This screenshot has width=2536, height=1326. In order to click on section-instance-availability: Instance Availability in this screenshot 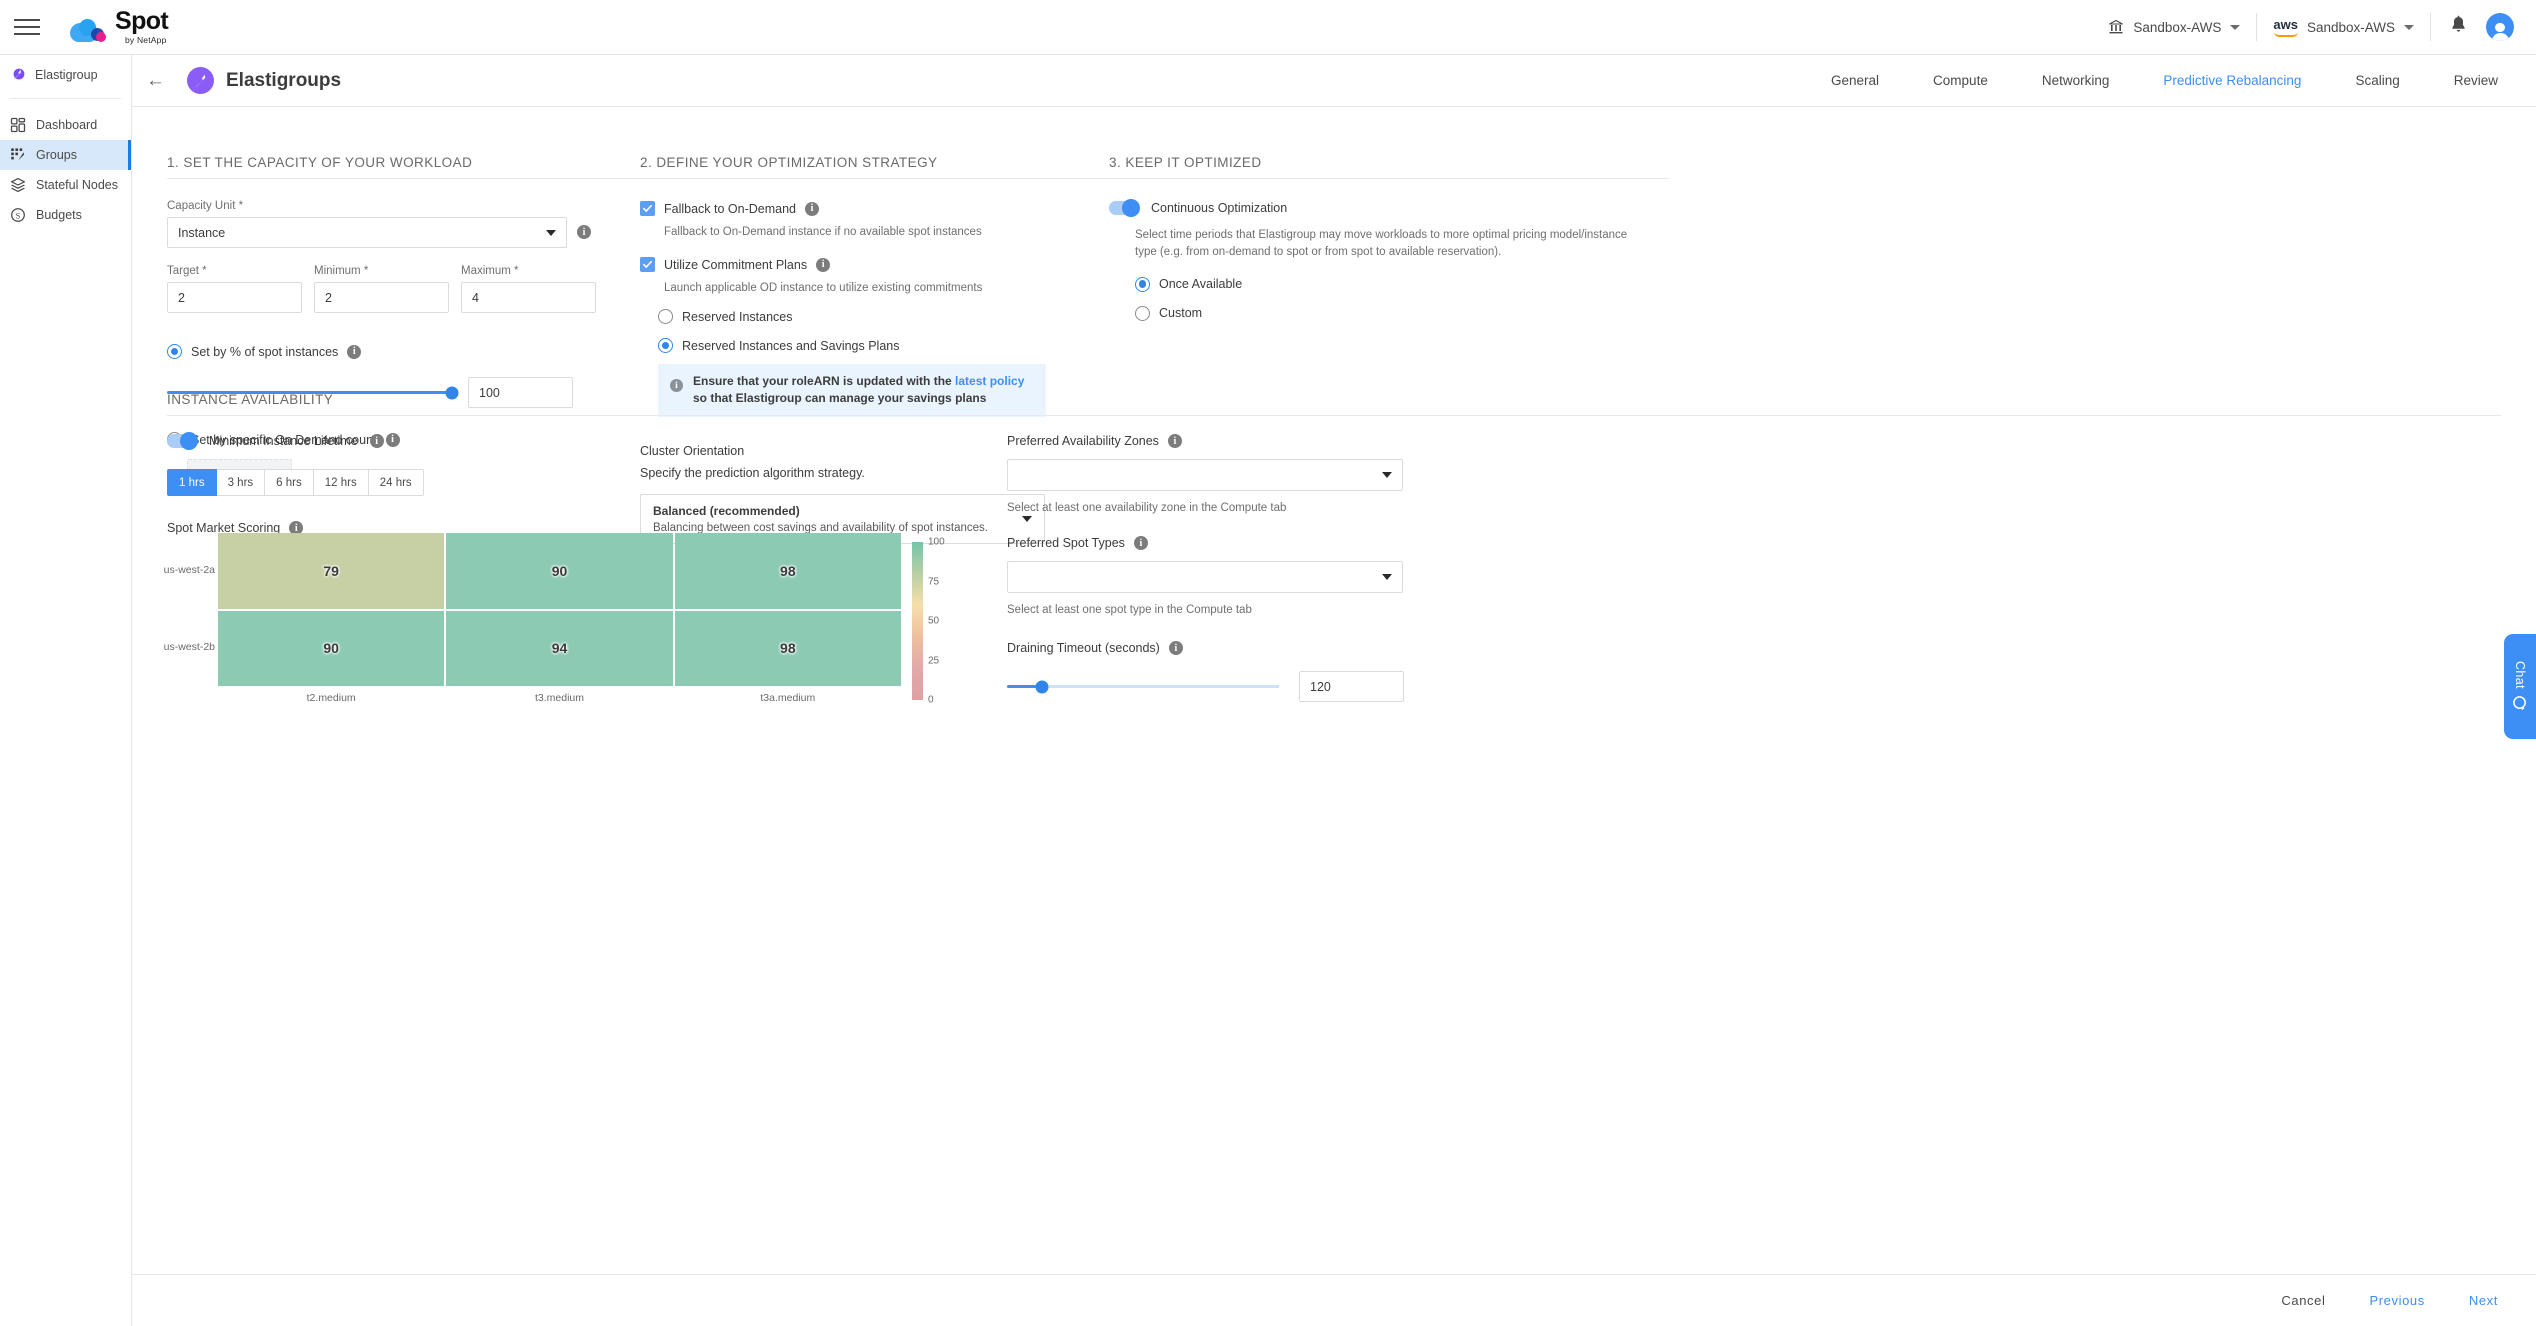, I will do `click(1334, 404)`.